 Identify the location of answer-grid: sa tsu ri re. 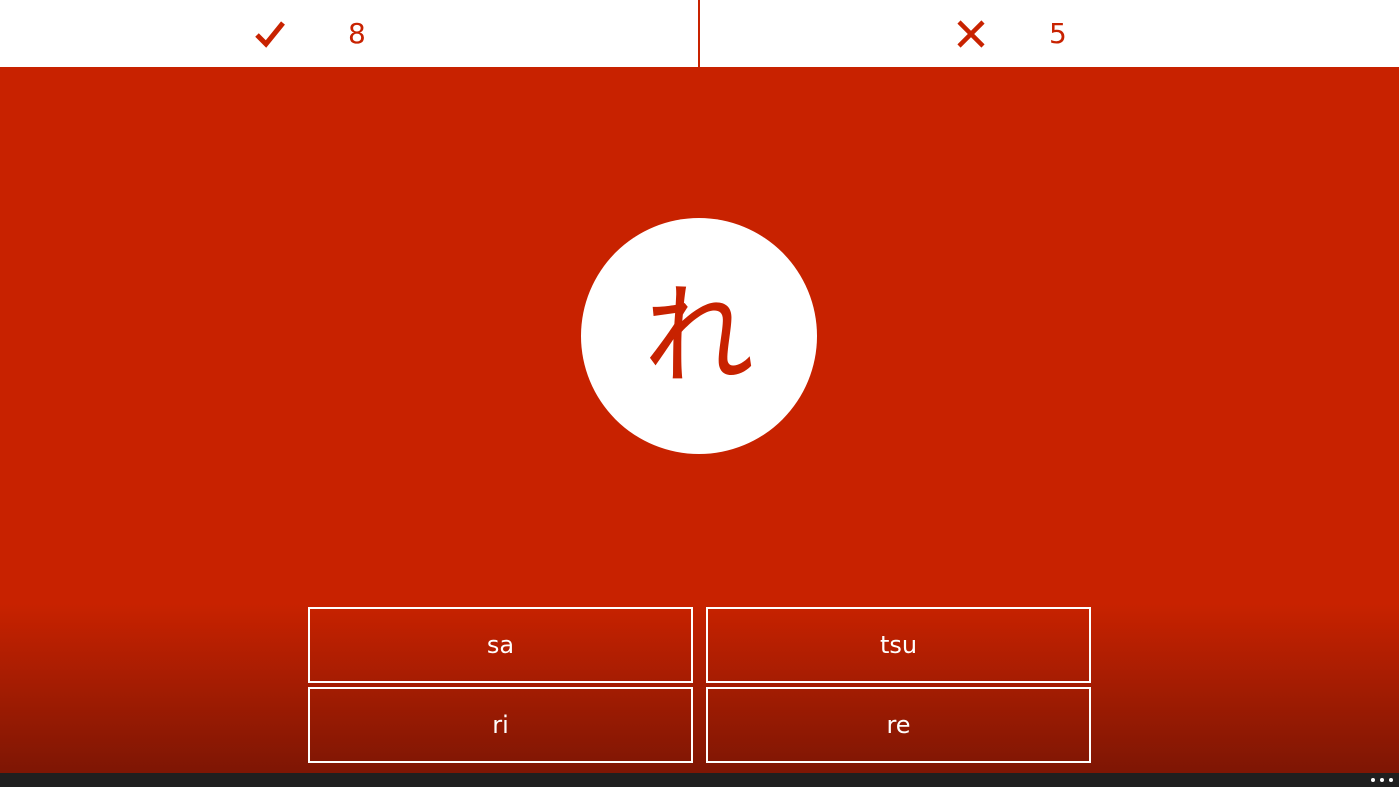
(700, 685).